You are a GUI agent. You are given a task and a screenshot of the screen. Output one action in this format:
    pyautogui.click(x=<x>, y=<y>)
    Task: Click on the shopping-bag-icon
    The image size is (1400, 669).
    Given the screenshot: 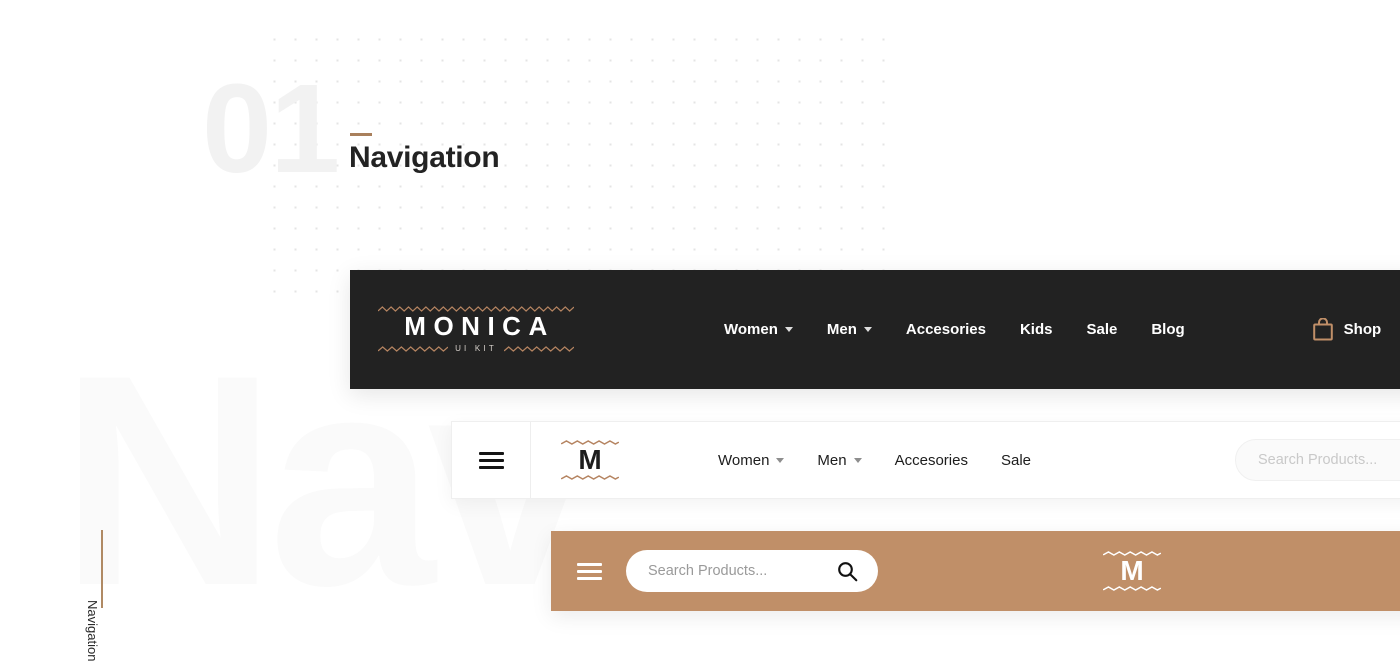 What is the action you would take?
    pyautogui.click(x=1322, y=329)
    